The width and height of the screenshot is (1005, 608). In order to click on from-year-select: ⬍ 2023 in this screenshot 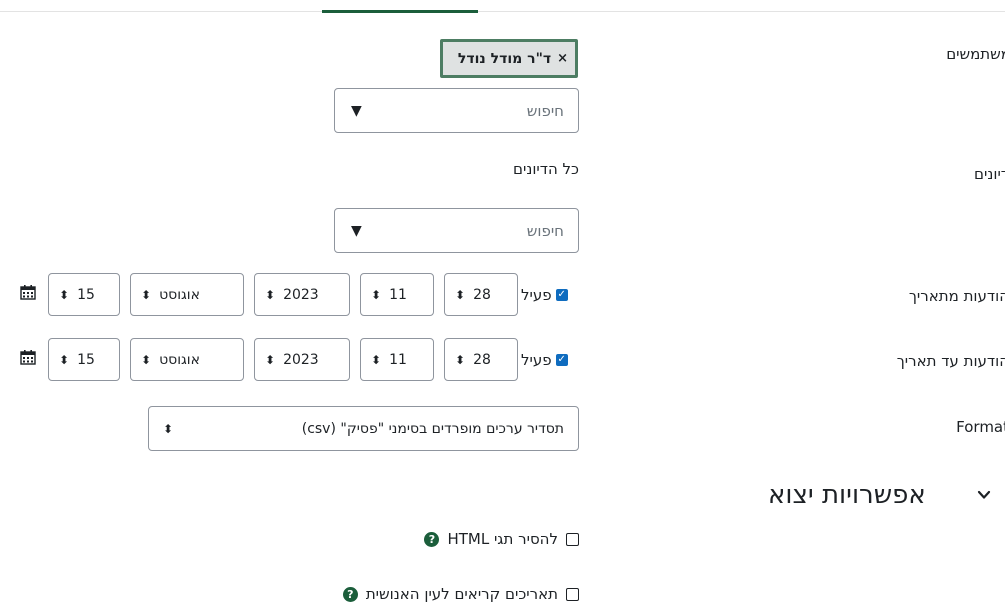, I will do `click(302, 294)`.